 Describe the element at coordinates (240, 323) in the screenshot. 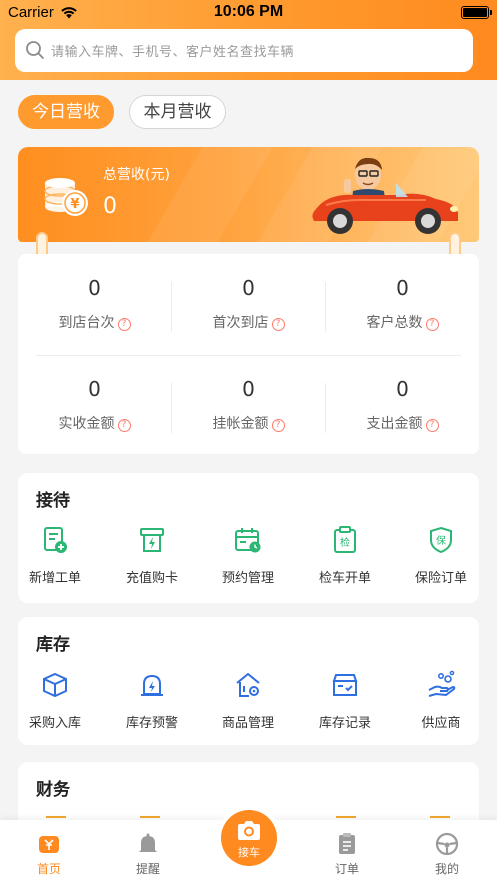

I see `stat-label: 首次到店` at that location.